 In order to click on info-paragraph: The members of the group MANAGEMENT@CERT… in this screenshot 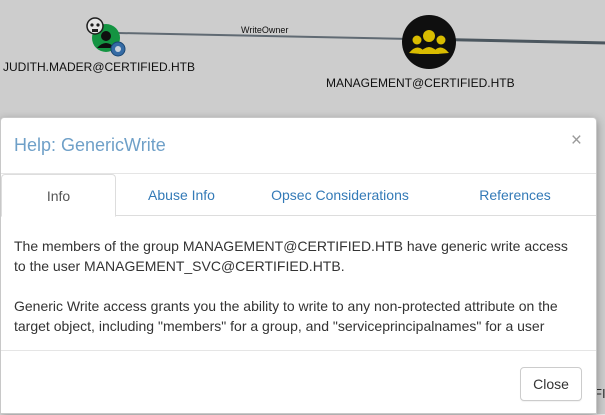, I will do `click(291, 256)`.